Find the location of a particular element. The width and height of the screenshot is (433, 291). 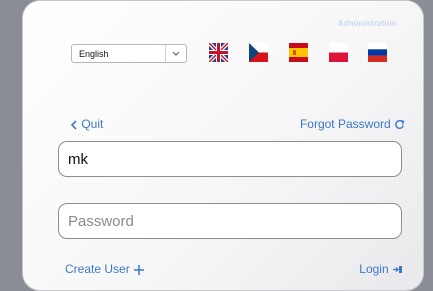

forgot-password-link: Forgot Password is located at coordinates (352, 124).